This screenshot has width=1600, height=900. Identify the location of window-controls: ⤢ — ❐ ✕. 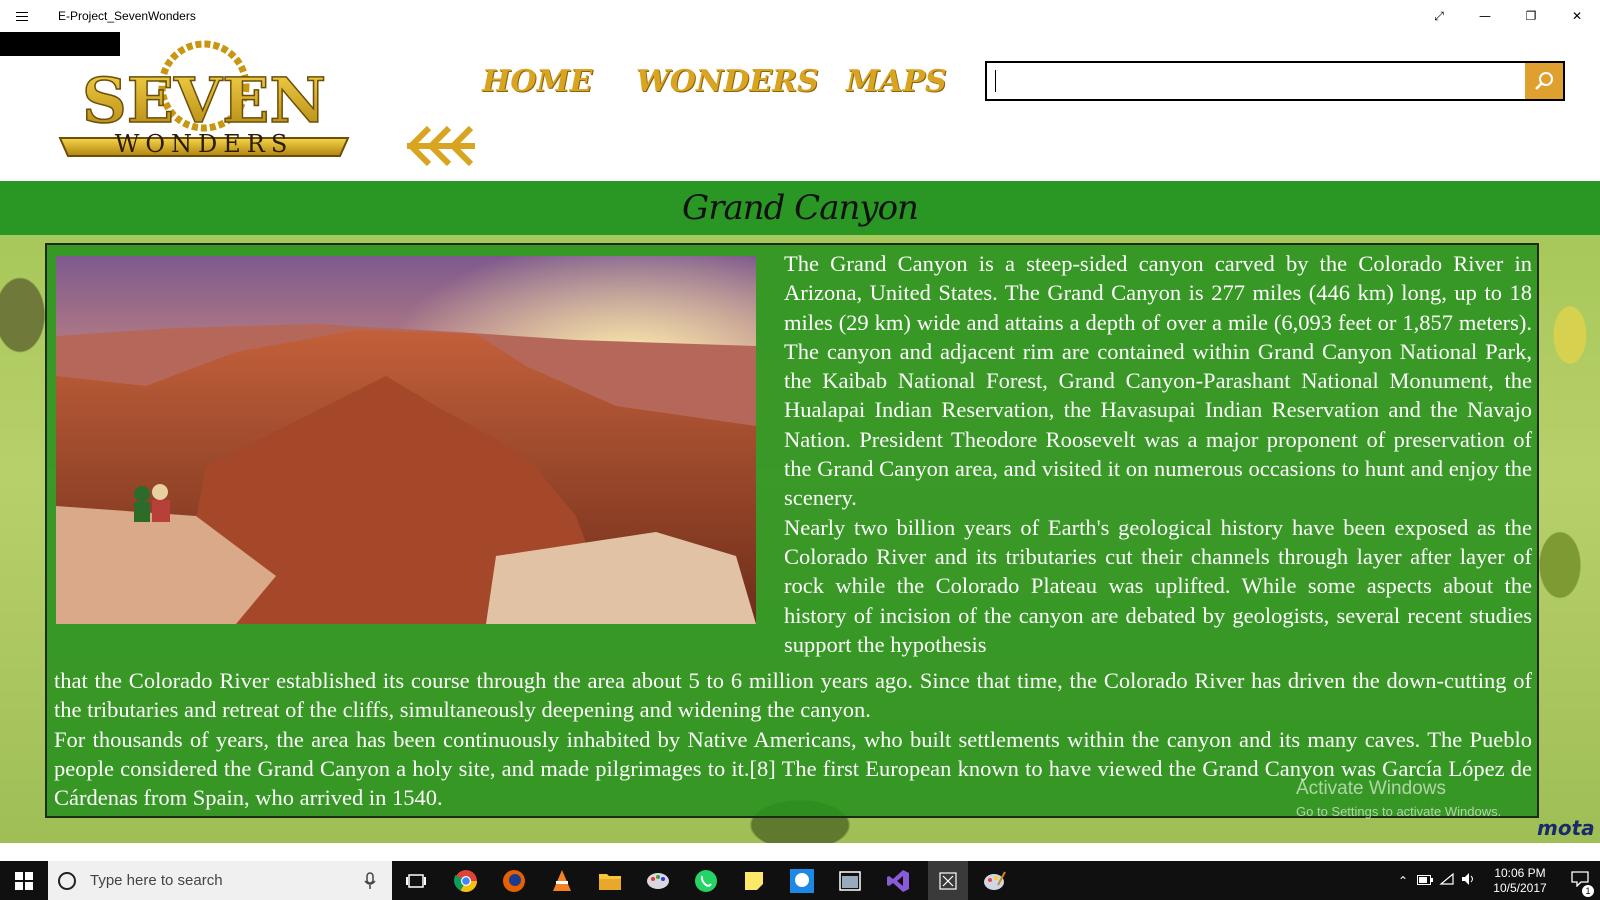
(1508, 16).